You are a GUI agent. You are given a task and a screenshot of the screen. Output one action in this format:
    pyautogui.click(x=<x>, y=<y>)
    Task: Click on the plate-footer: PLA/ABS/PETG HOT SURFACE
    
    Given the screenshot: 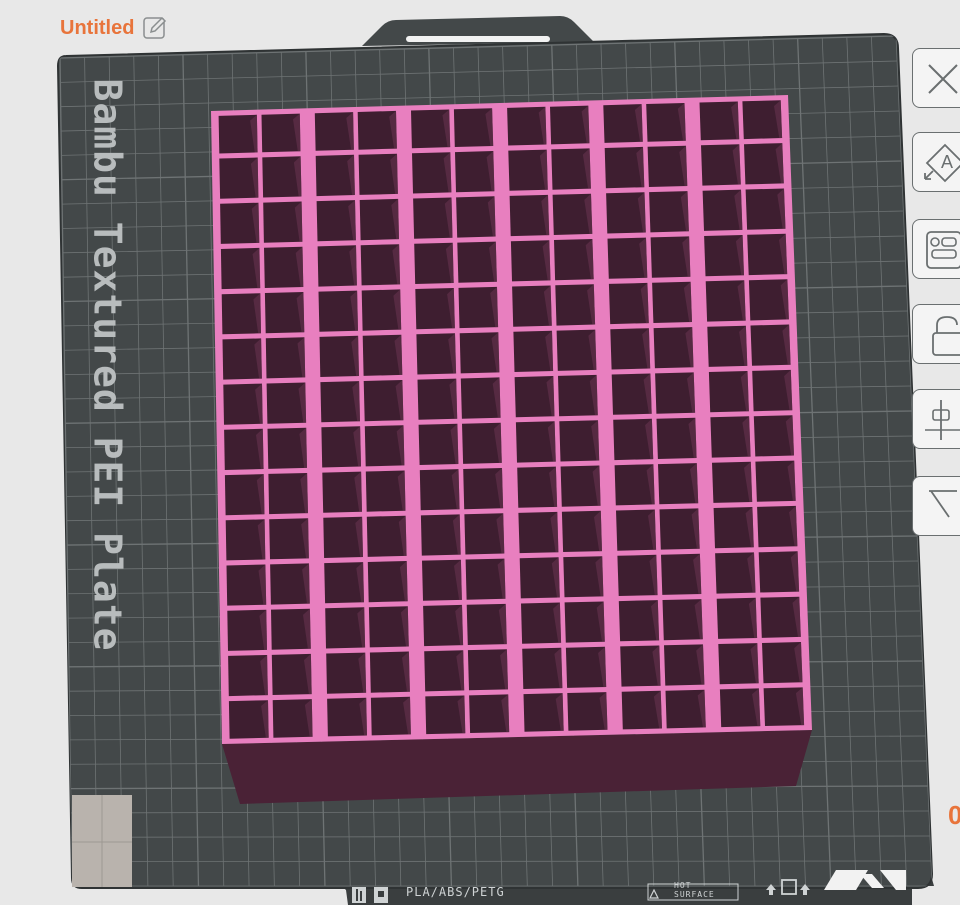 What is the action you would take?
    pyautogui.click(x=623, y=892)
    